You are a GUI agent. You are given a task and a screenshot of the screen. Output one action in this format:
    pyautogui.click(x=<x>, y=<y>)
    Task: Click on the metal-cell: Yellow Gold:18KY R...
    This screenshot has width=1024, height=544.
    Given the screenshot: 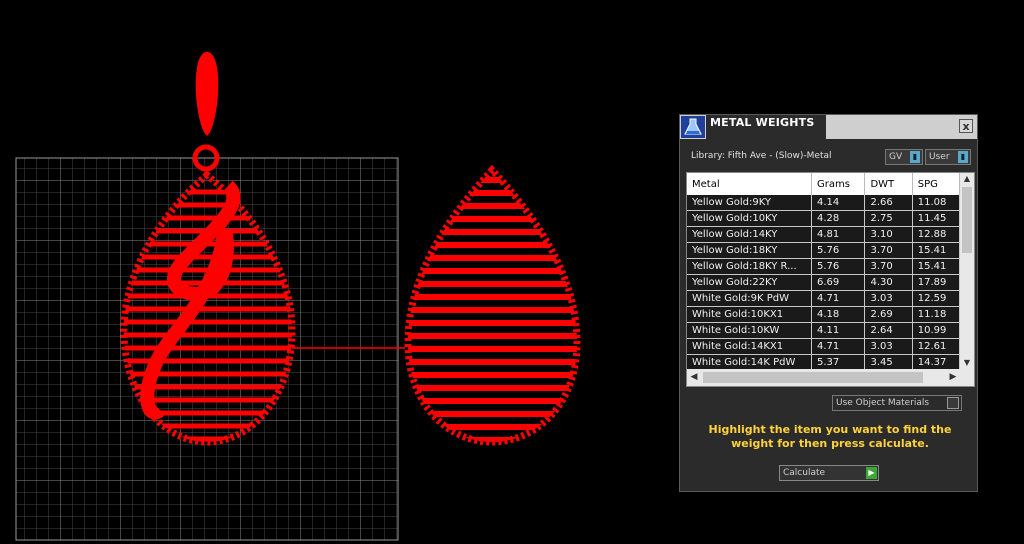 What is the action you would take?
    pyautogui.click(x=750, y=266)
    